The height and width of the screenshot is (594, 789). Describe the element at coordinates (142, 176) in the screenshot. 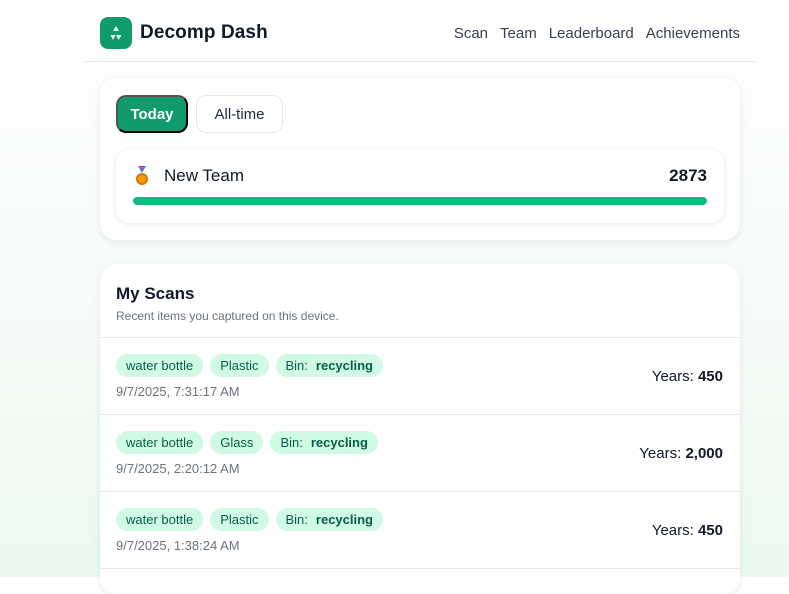

I see `medal-icon` at that location.